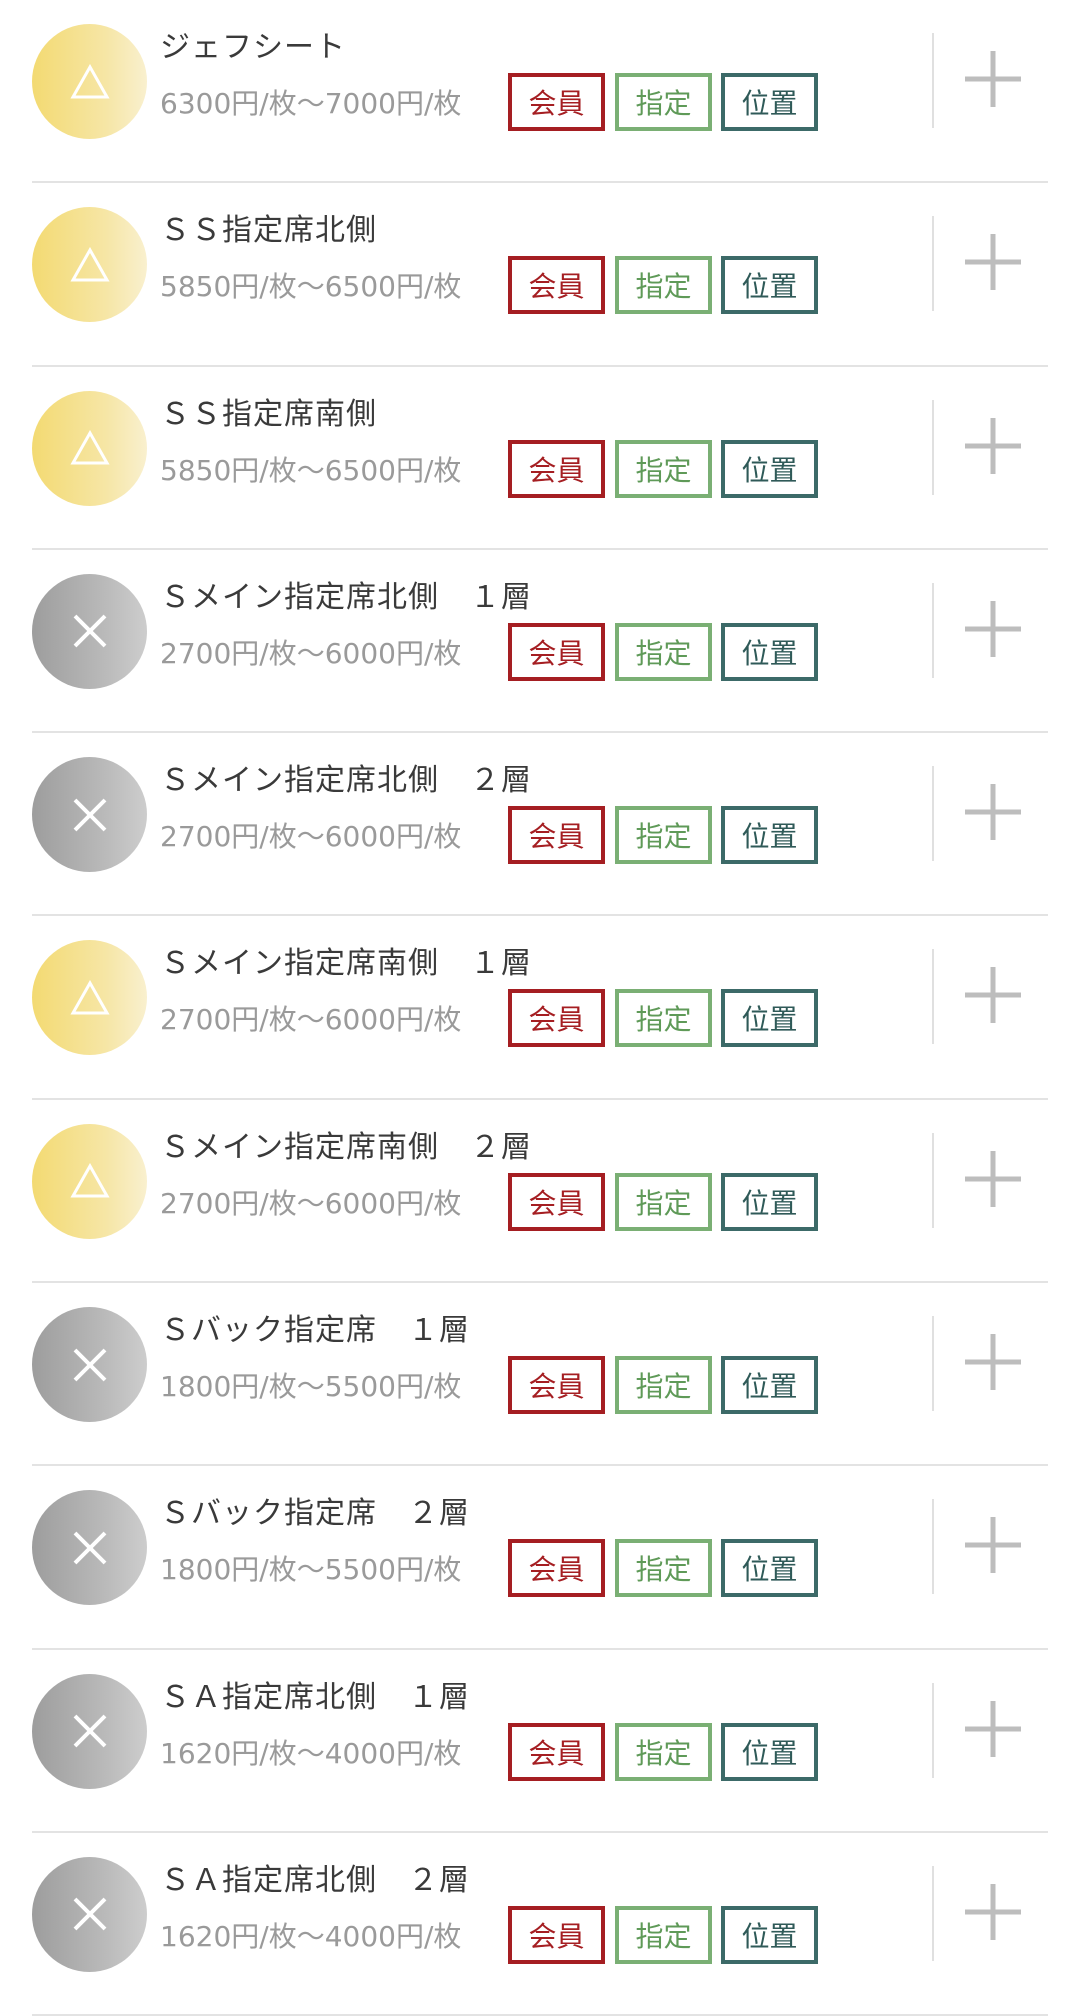  Describe the element at coordinates (315, 1880) in the screenshot. I see `seat-name: ＳＡ指定席北側 ２層` at that location.